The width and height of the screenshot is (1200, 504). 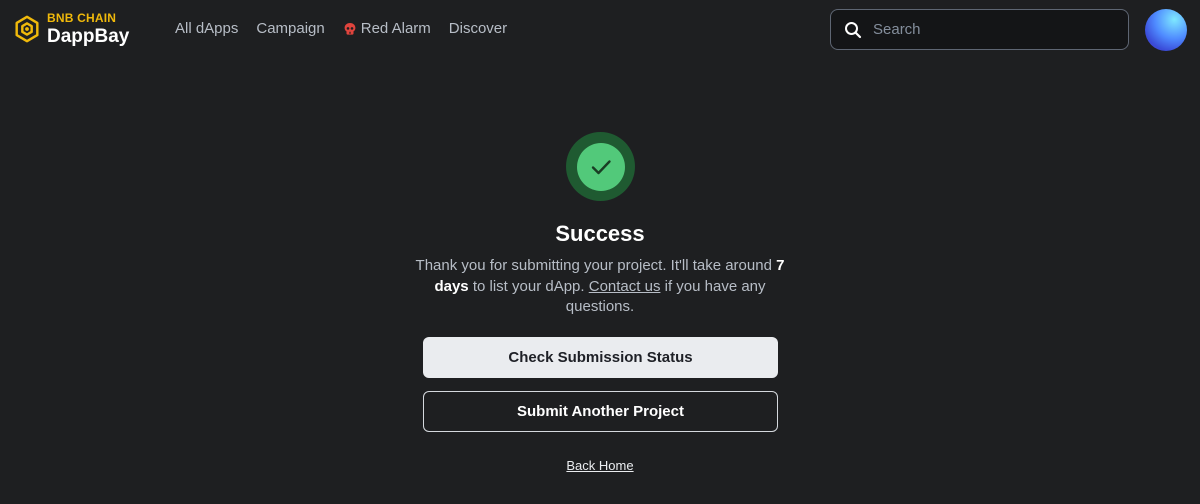 What do you see at coordinates (600, 411) in the screenshot?
I see `submit-another-project-button: Submit Another Project` at bounding box center [600, 411].